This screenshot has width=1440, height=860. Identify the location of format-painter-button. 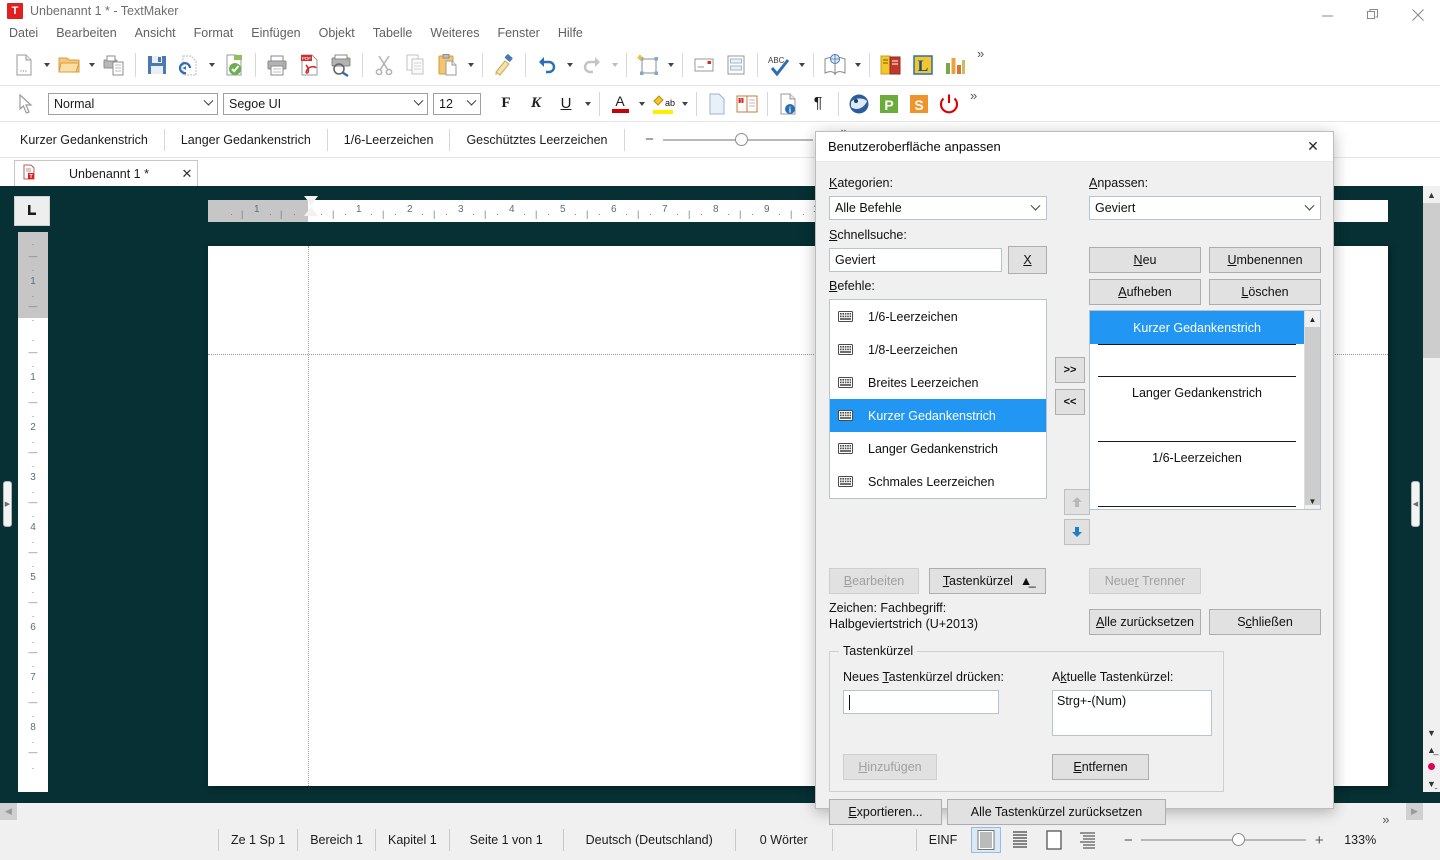
(504, 65).